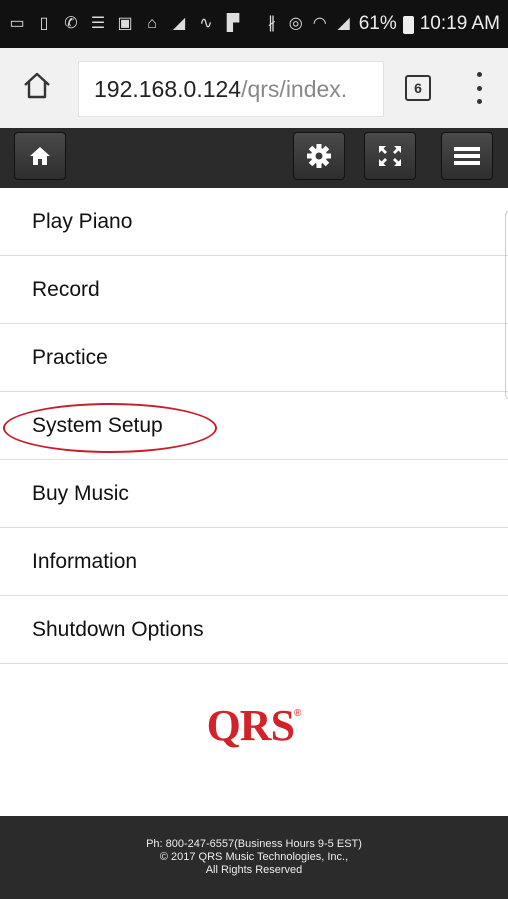  What do you see at coordinates (418, 88) in the screenshot?
I see `tab-switcher-button: 6` at bounding box center [418, 88].